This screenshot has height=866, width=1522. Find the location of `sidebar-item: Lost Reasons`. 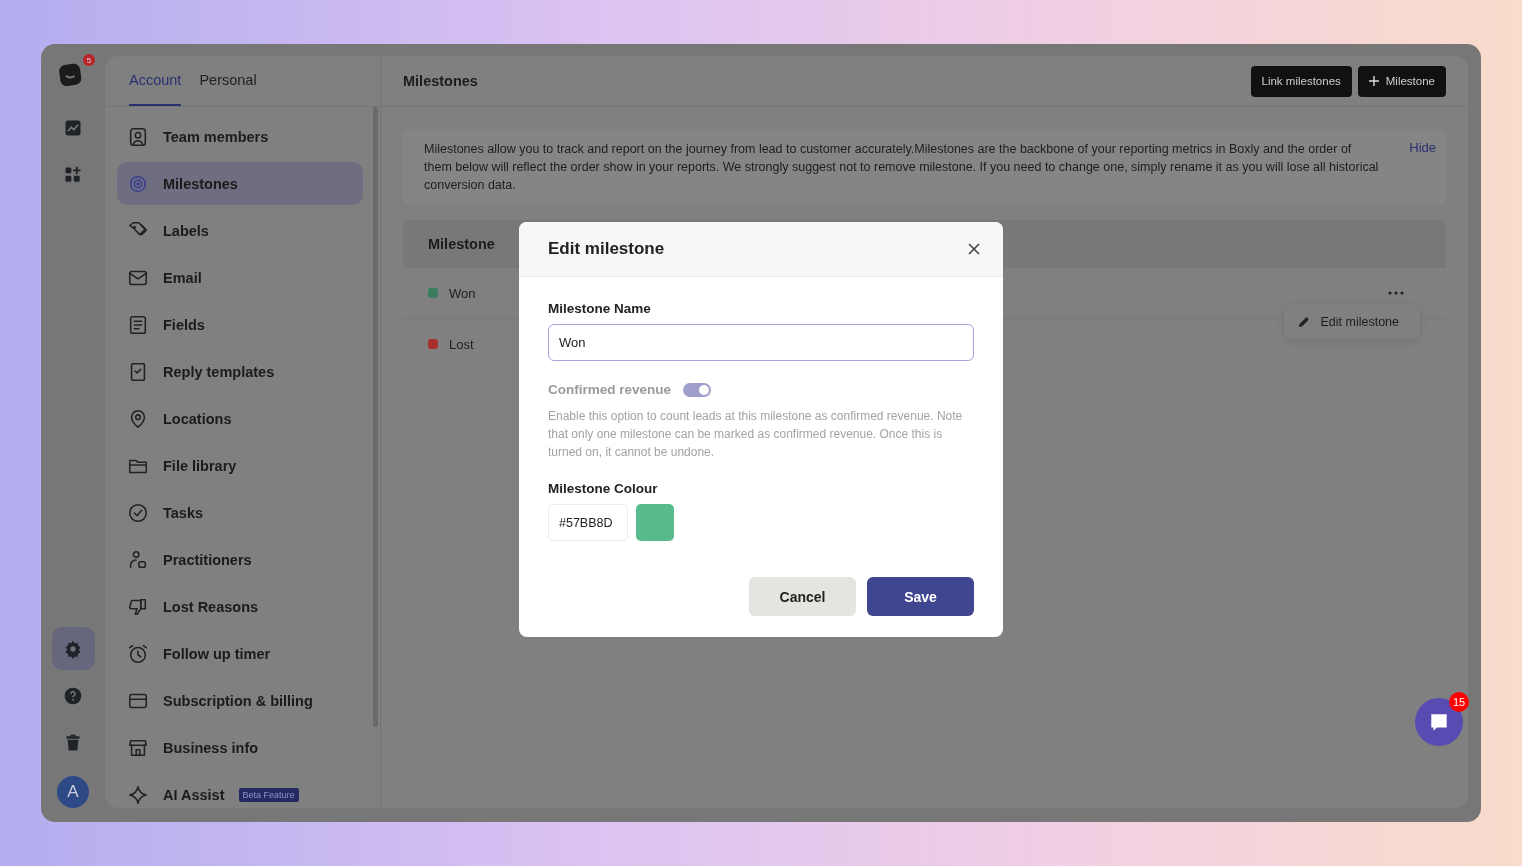

sidebar-item: Lost Reasons is located at coordinates (240, 606).